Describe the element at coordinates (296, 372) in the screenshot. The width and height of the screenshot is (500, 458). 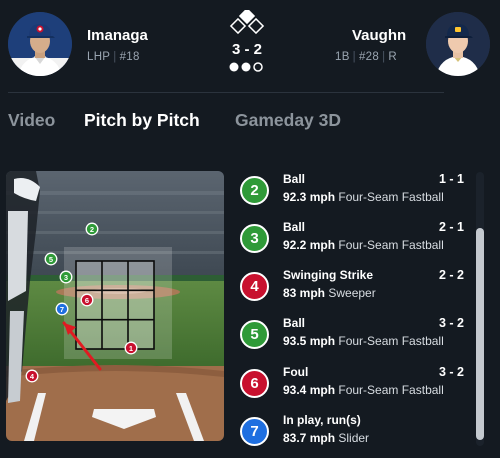
I see `pitch-result: Foul` at that location.